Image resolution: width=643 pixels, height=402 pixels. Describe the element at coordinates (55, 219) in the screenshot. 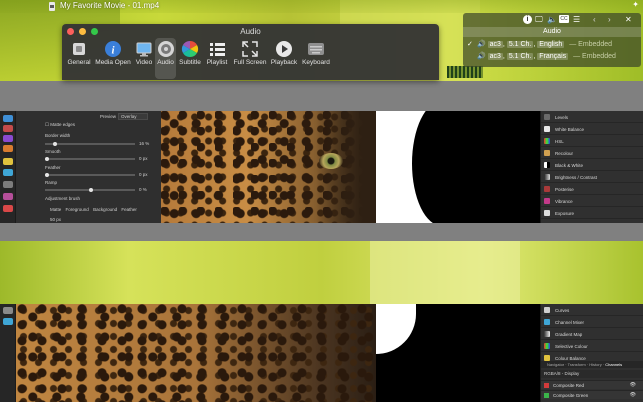

I see `brush-size-field: 50 px` at that location.